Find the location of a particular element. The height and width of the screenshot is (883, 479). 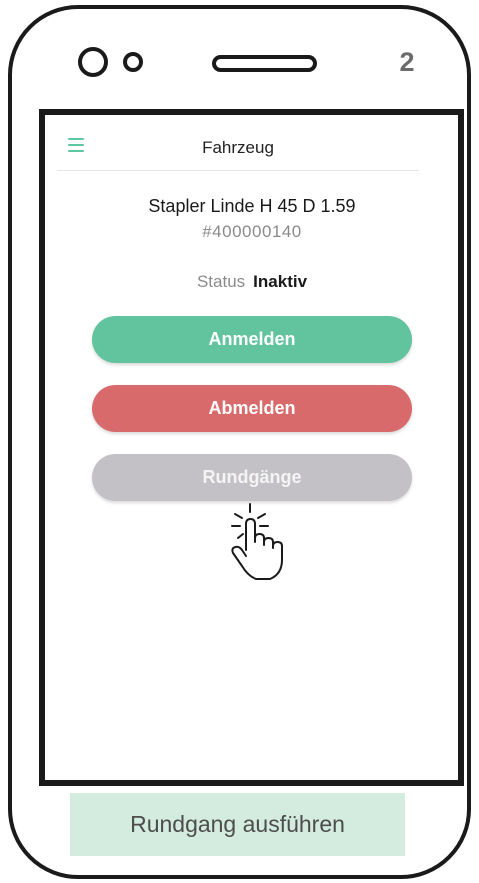

logout-button: Abmelden is located at coordinates (252, 408).